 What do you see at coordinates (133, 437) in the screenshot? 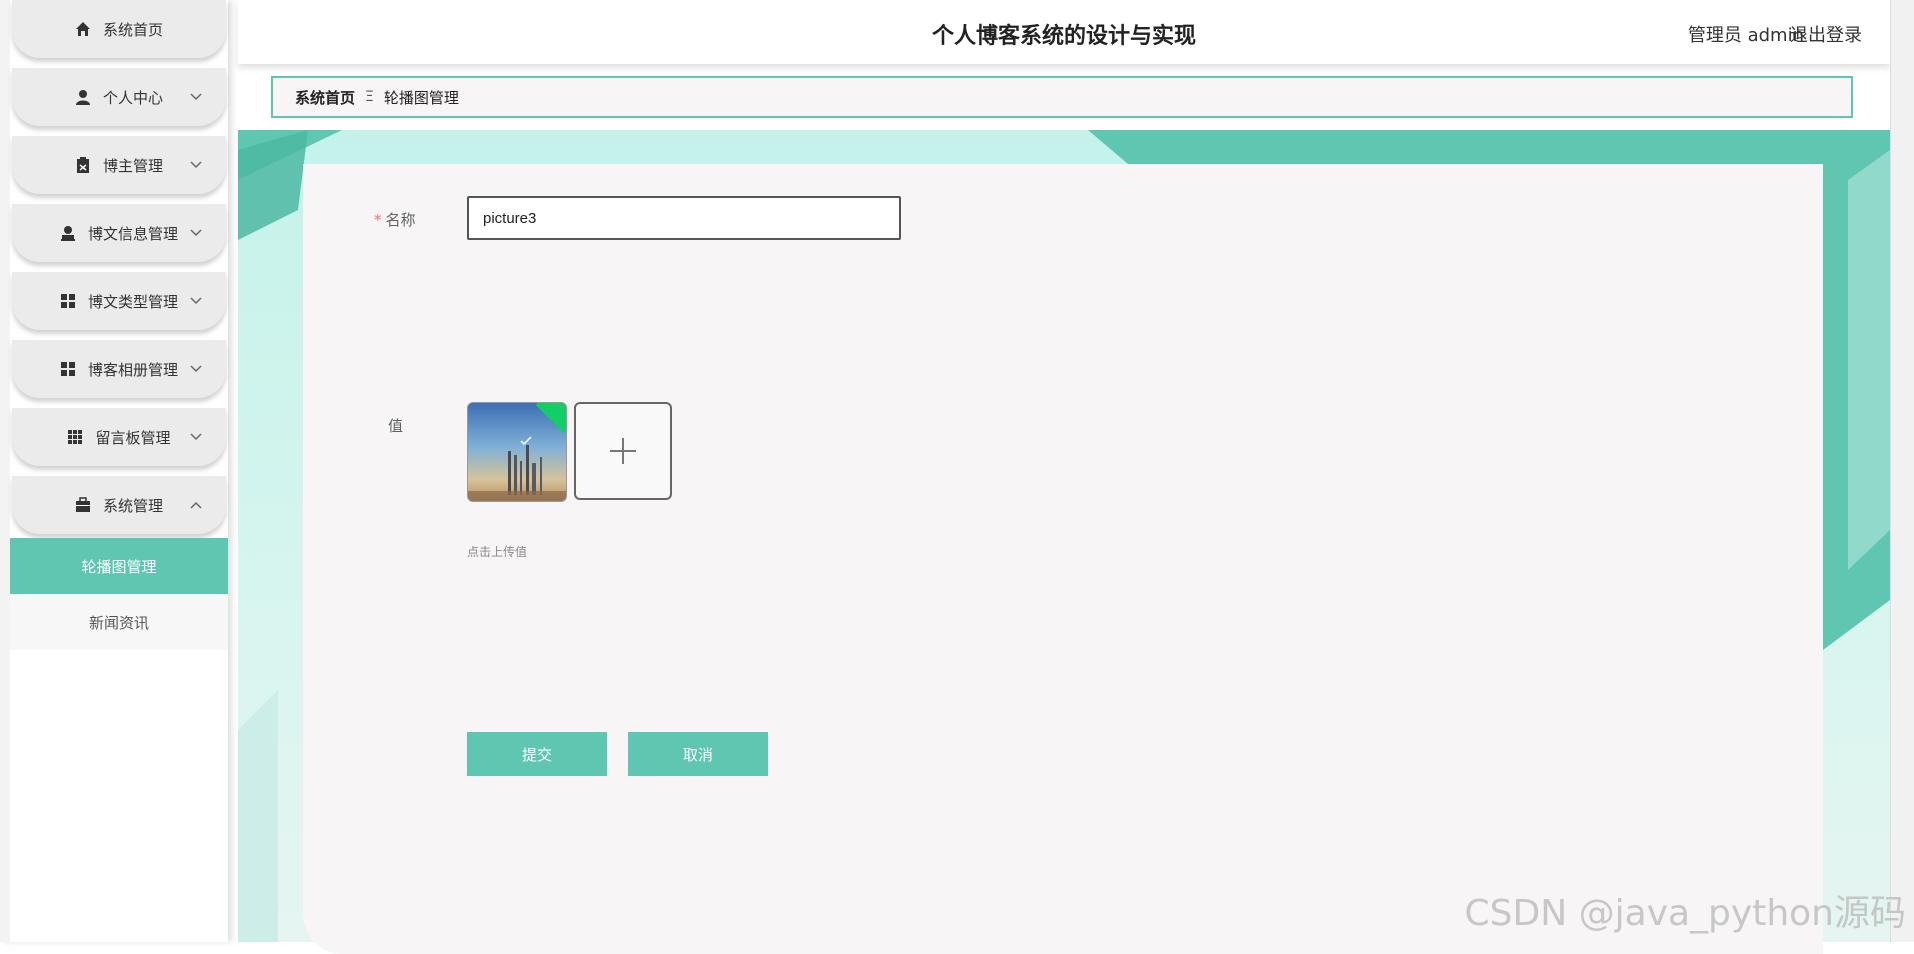
I see `sidebar-item-label: 留言板管理` at bounding box center [133, 437].